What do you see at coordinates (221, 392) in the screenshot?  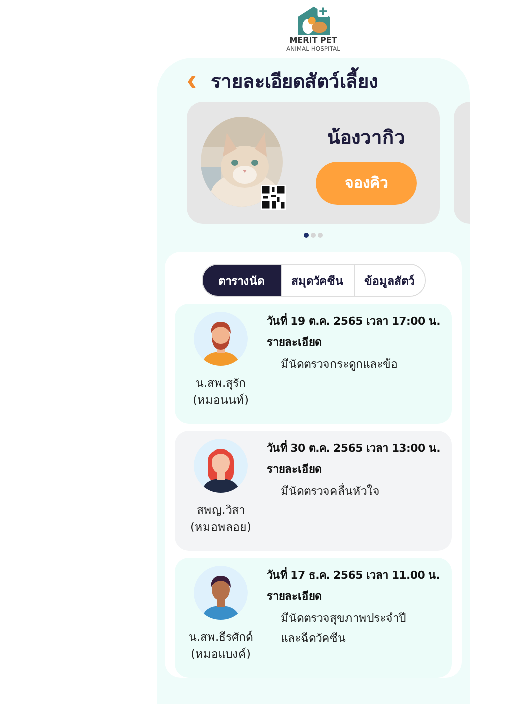 I see `doctor-name: น.สพ.สุรัก (หมอนนท์)` at bounding box center [221, 392].